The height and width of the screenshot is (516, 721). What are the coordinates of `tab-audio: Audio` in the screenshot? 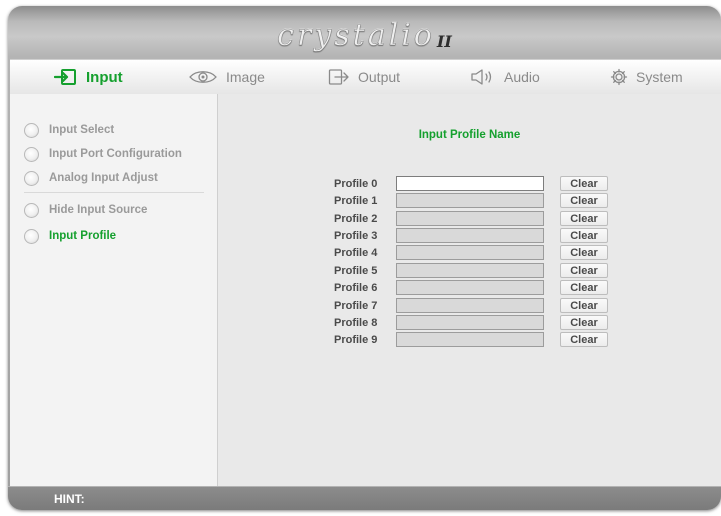 It's located at (505, 77).